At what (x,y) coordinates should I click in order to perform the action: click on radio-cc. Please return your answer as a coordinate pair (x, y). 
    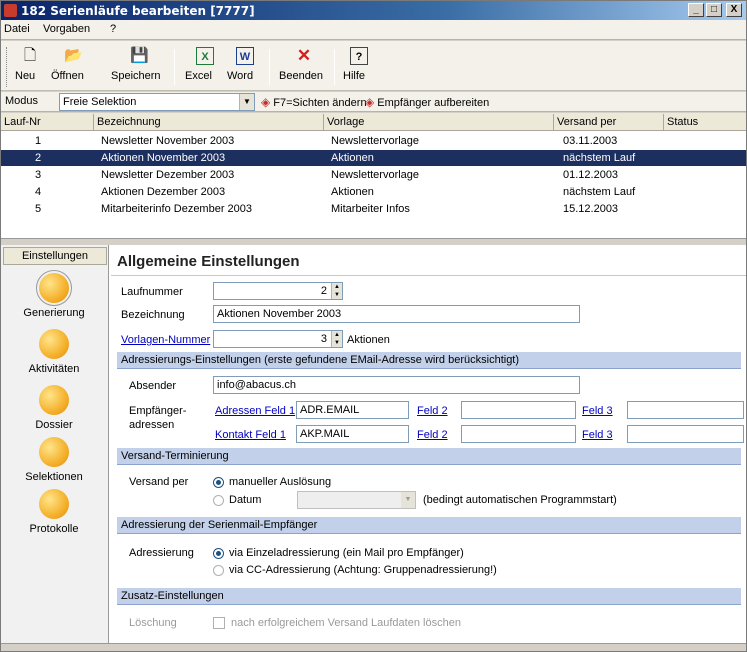
    Looking at the image, I should click on (218, 570).